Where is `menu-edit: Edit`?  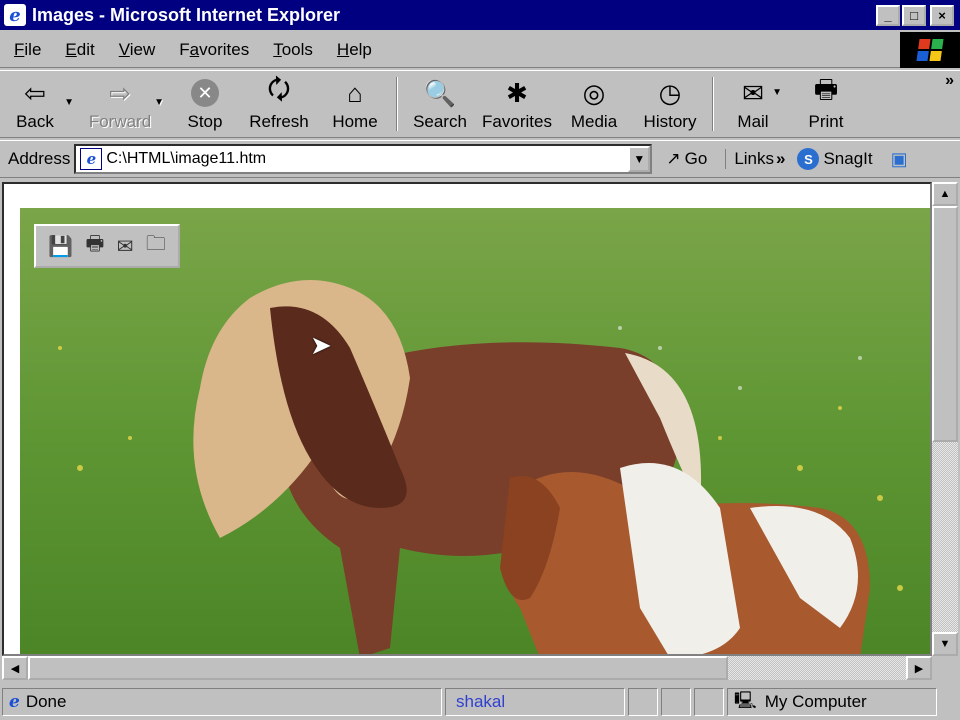 menu-edit: Edit is located at coordinates (79, 50).